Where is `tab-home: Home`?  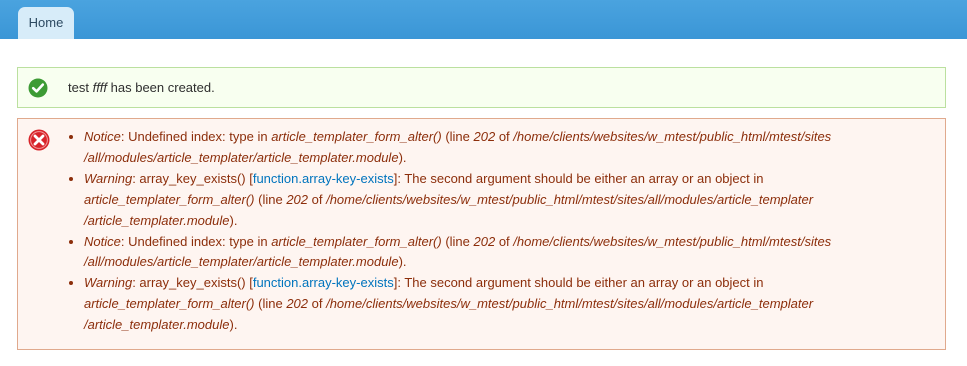
tab-home: Home is located at coordinates (46, 23).